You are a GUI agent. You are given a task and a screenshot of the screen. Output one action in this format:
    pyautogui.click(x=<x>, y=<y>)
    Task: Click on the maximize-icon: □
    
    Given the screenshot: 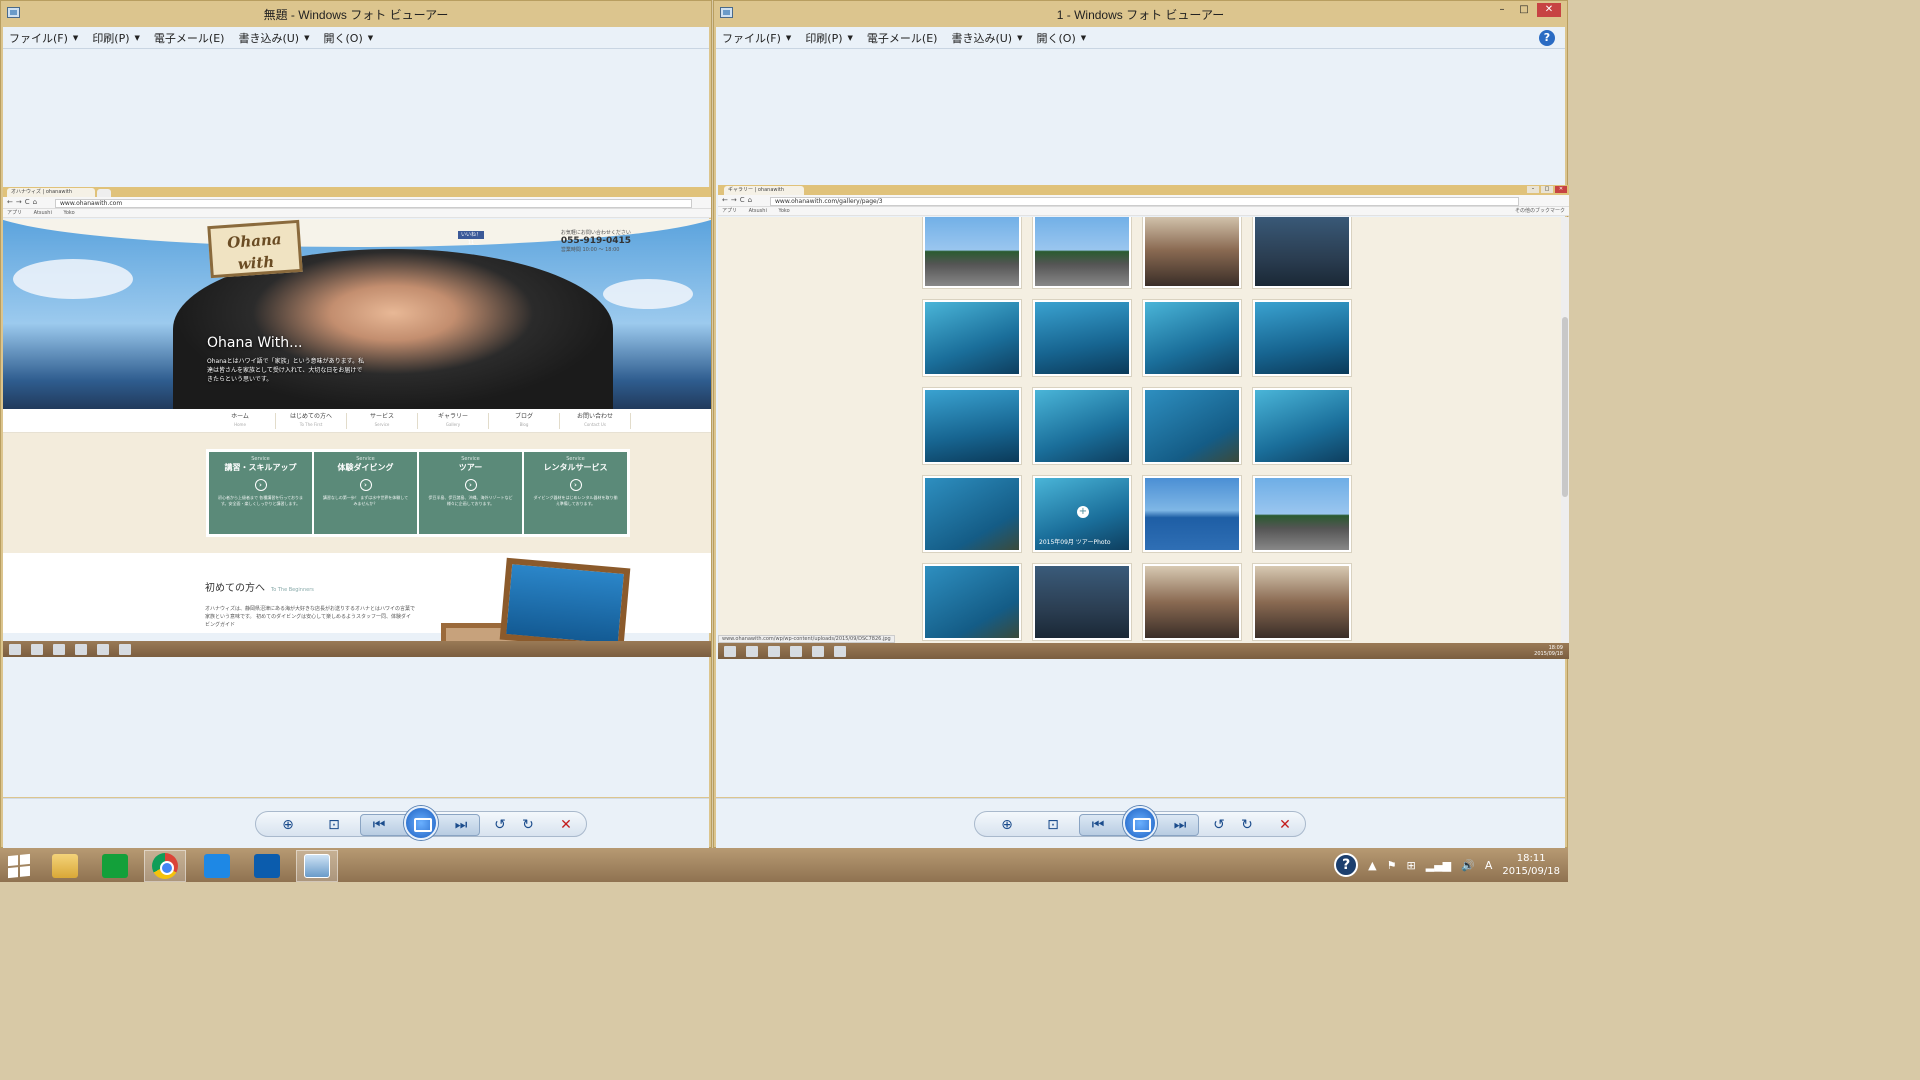 What is the action you would take?
    pyautogui.click(x=1524, y=10)
    